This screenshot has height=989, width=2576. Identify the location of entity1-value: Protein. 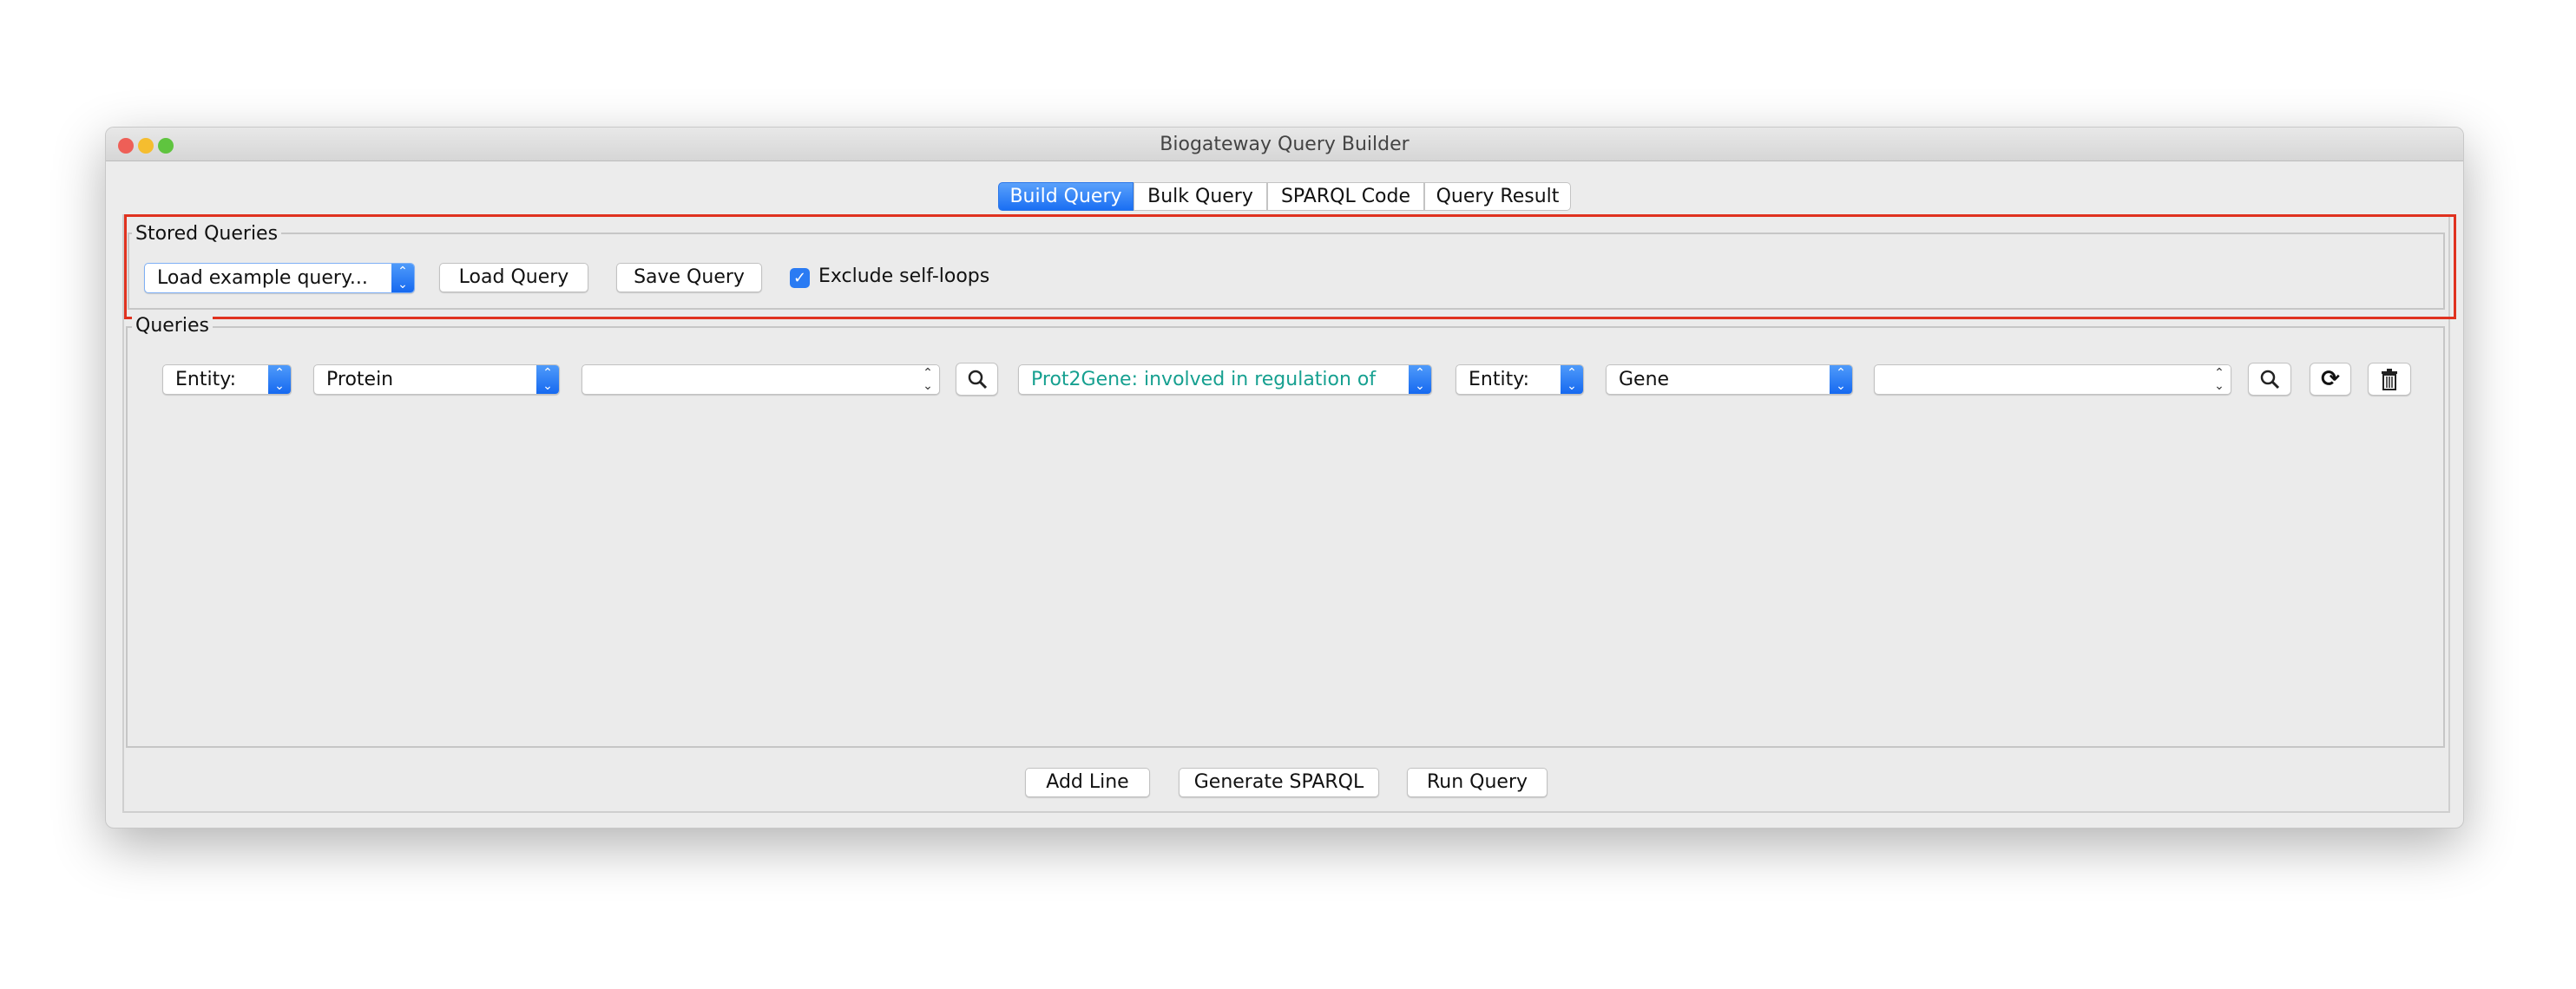
(360, 379).